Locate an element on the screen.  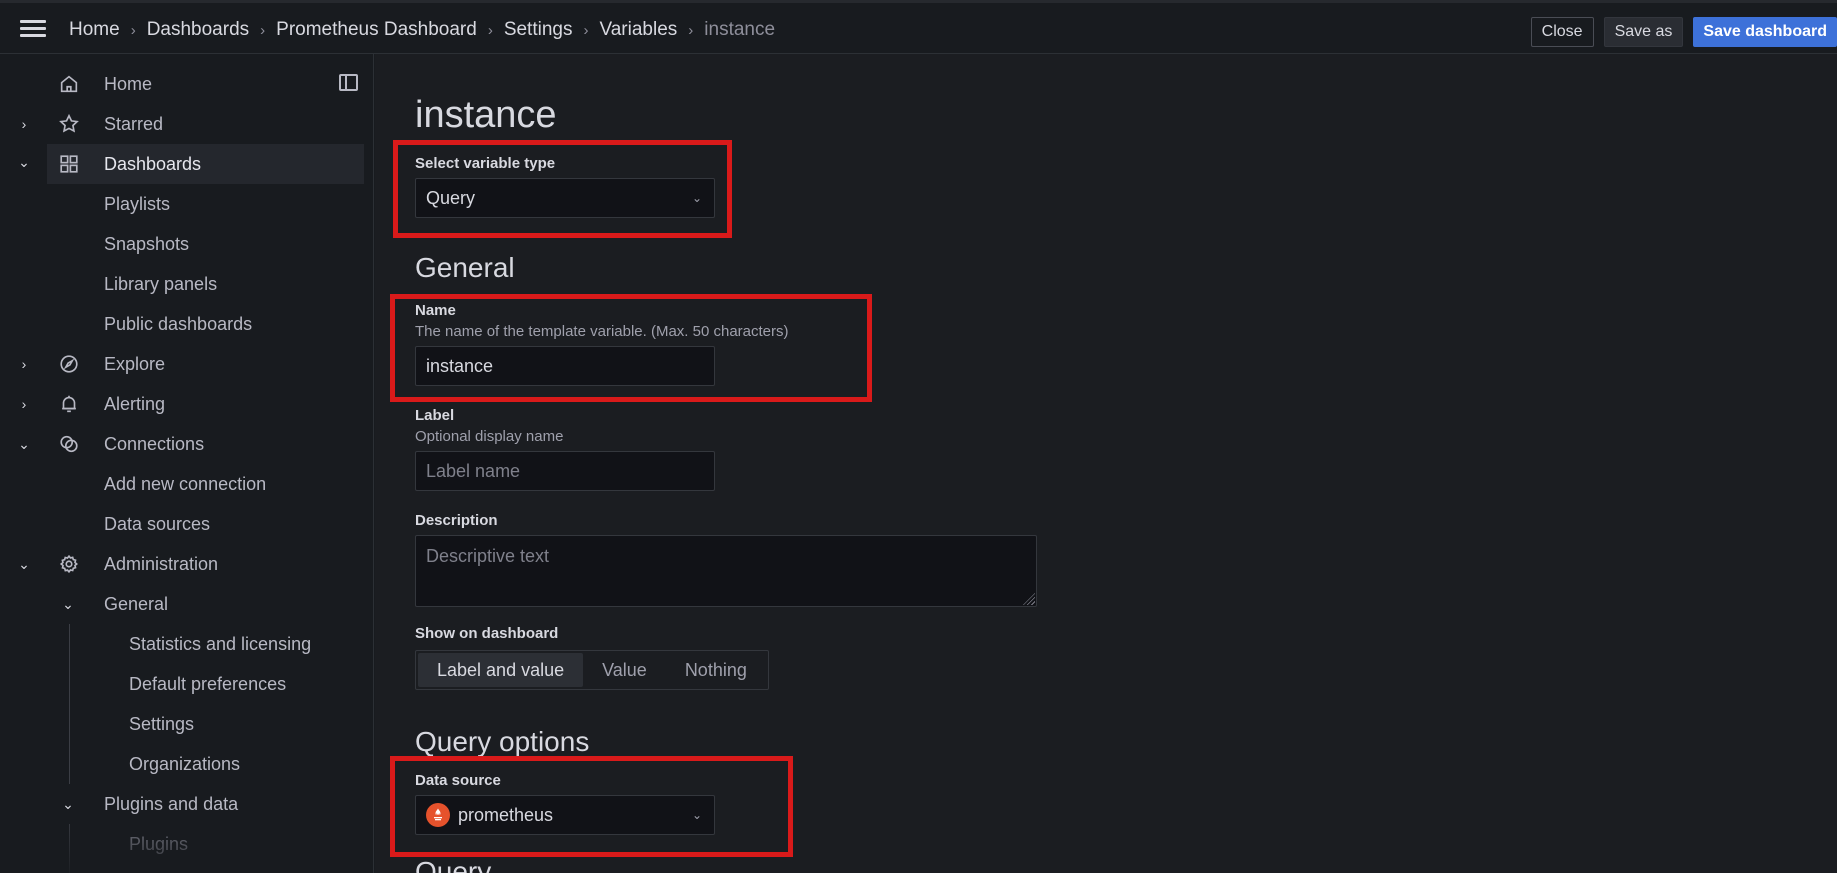
name-label: Name is located at coordinates (435, 310).